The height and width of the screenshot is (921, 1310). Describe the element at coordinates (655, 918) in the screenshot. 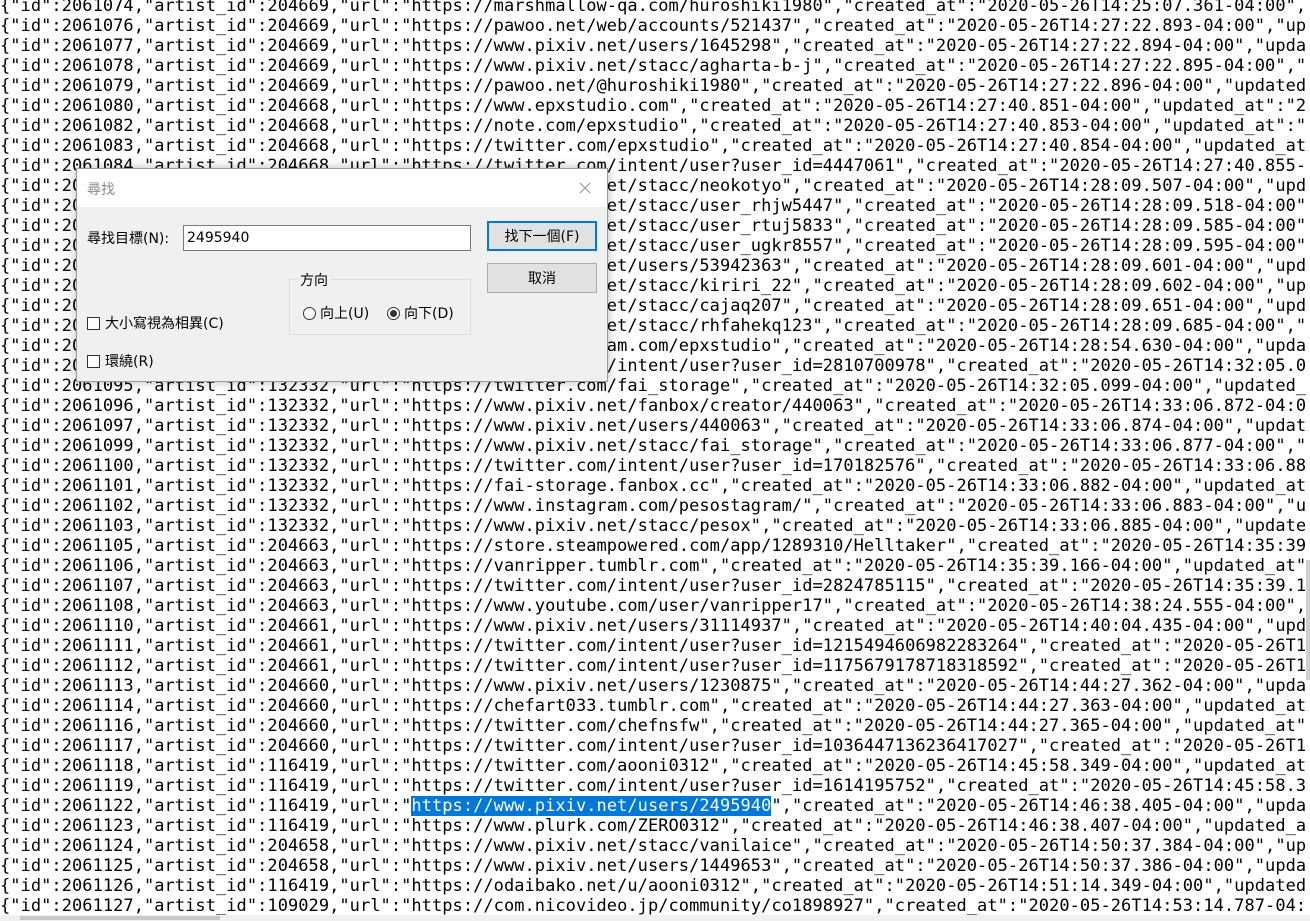

I see `horizontal-scrollbar` at that location.